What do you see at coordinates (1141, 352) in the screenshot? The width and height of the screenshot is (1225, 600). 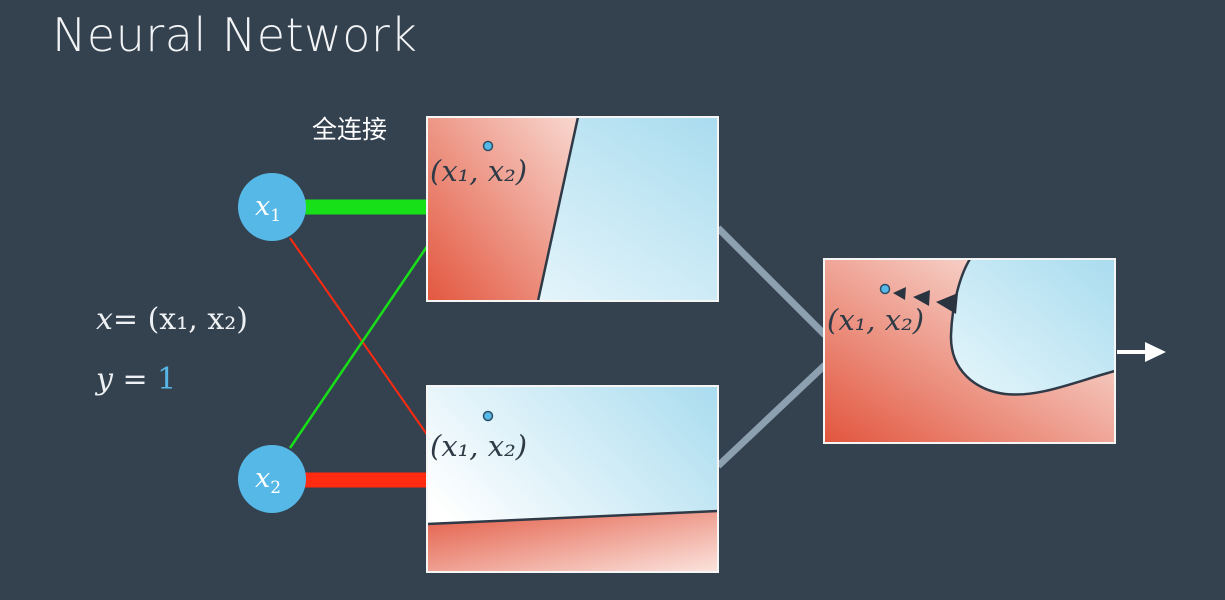 I see `output-arrow-icon` at bounding box center [1141, 352].